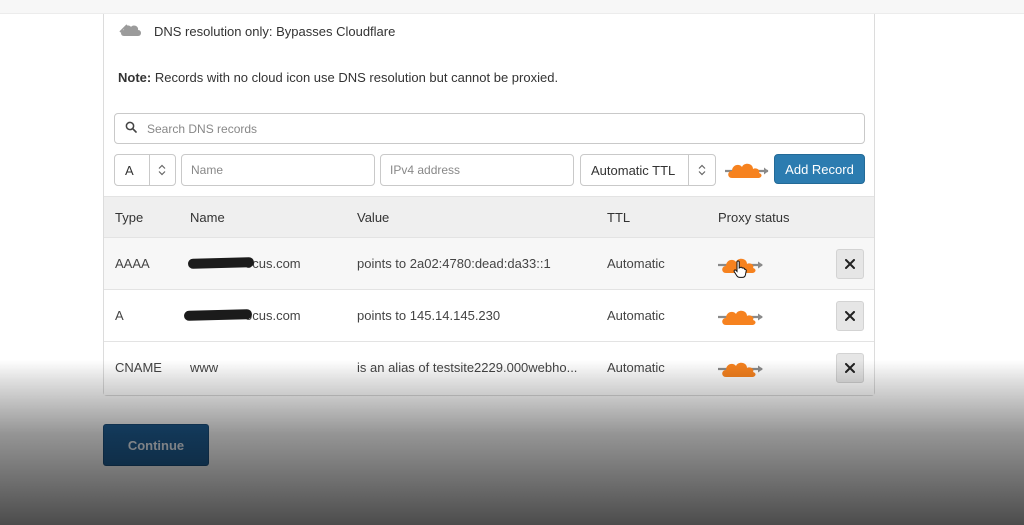 The width and height of the screenshot is (1024, 525). I want to click on ipv4-input, so click(477, 170).